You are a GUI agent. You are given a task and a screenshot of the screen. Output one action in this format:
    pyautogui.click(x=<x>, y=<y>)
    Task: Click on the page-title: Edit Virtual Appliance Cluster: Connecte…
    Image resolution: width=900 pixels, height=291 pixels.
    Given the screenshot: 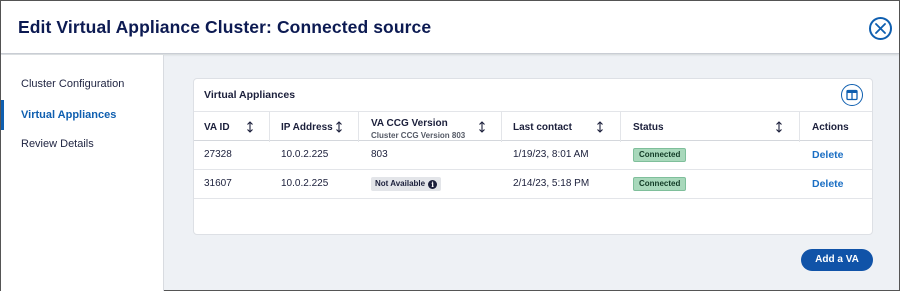 What is the action you would take?
    pyautogui.click(x=225, y=27)
    